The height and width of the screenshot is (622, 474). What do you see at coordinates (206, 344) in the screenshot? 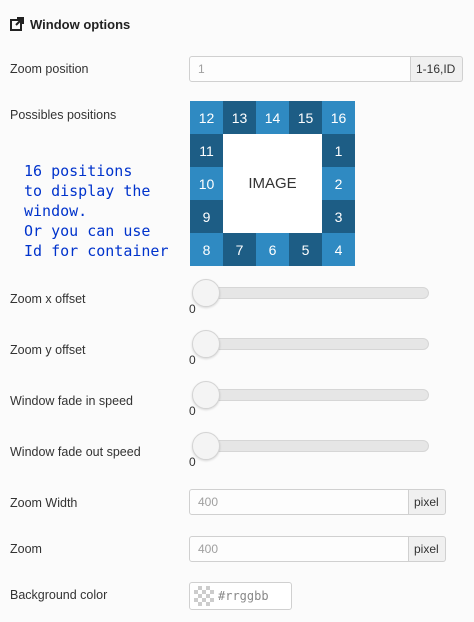
I see `zoom-y-offset-thumb` at bounding box center [206, 344].